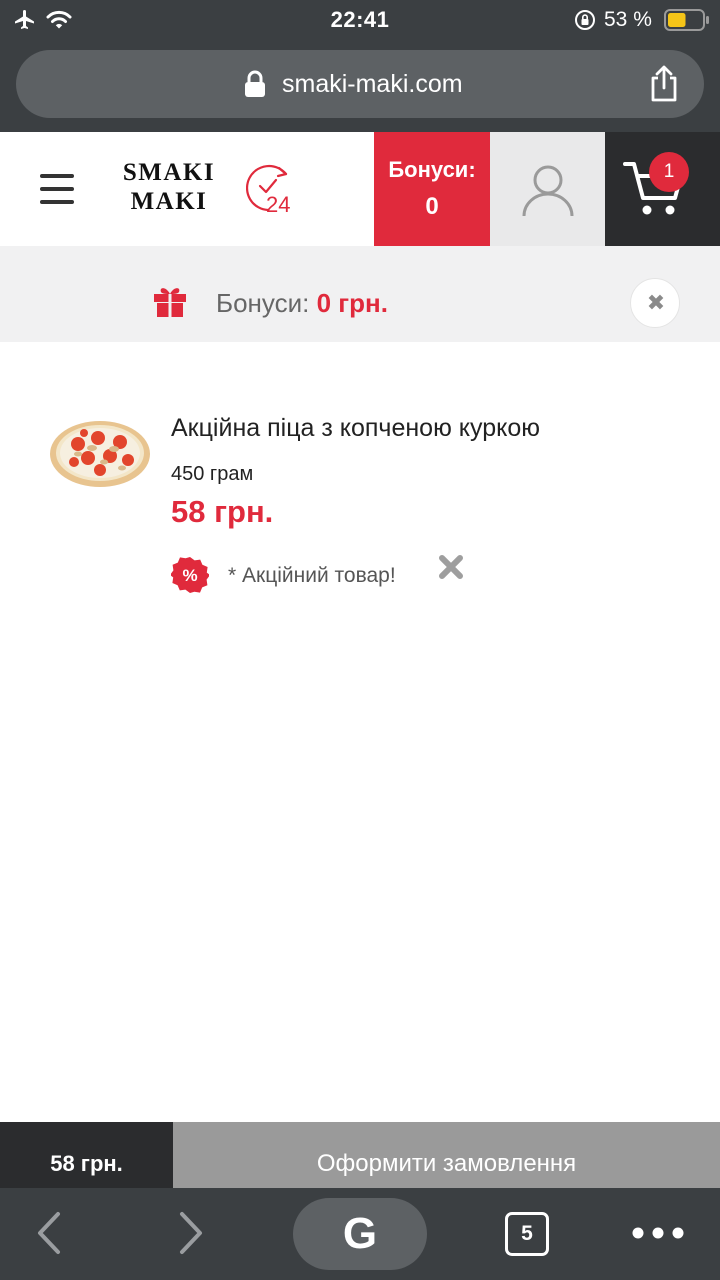 Image resolution: width=720 pixels, height=1280 pixels. Describe the element at coordinates (432, 206) in the screenshot. I see `bonus-tile-value: 0` at that location.